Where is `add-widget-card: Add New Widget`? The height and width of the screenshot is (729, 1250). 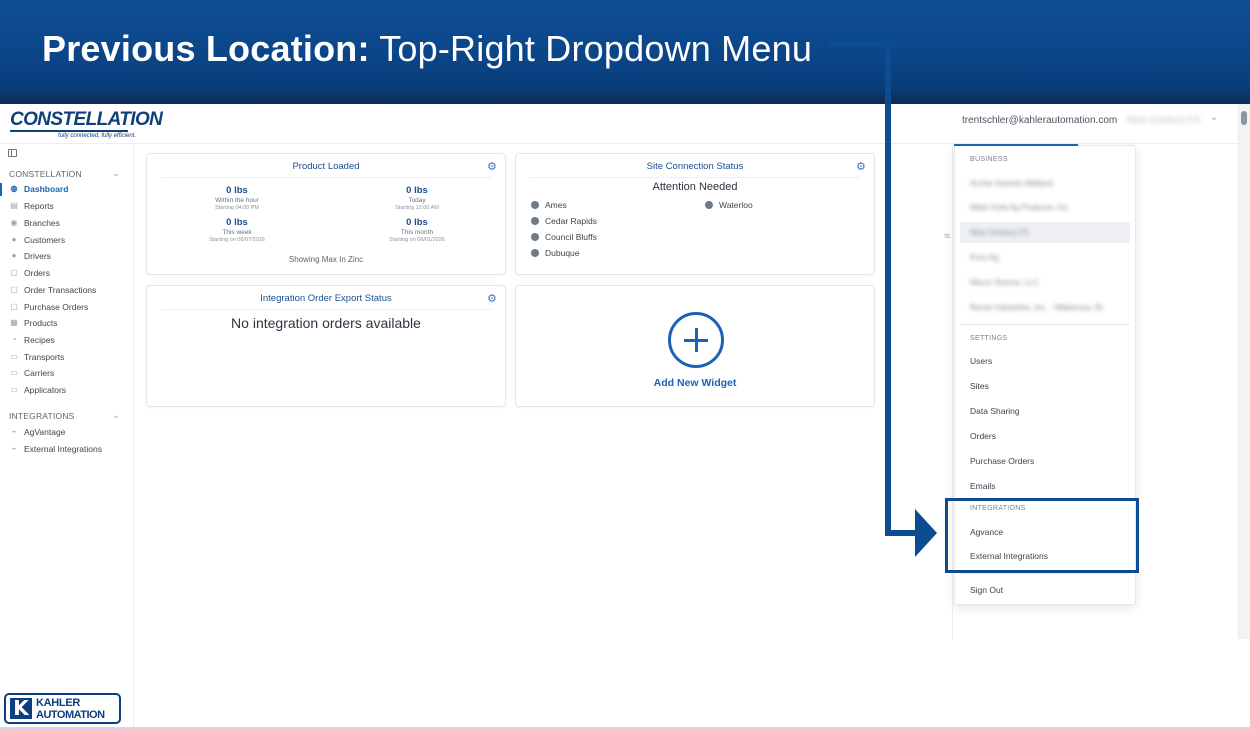
add-widget-card: Add New Widget is located at coordinates (695, 346).